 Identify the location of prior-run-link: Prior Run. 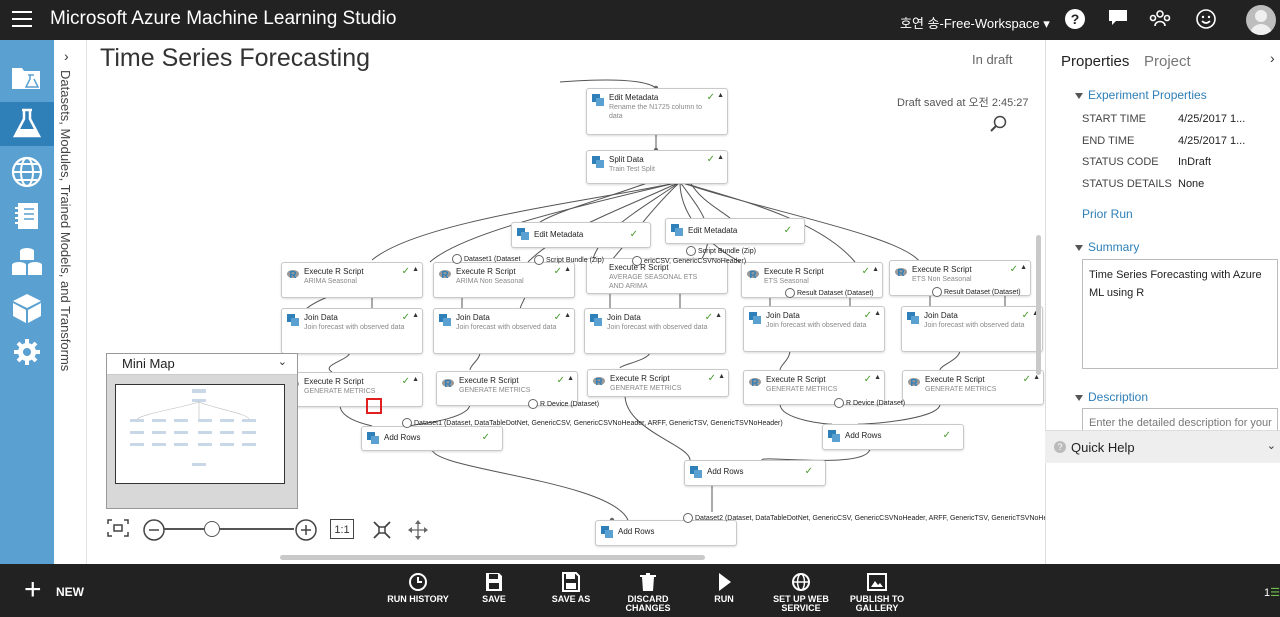
(1107, 214).